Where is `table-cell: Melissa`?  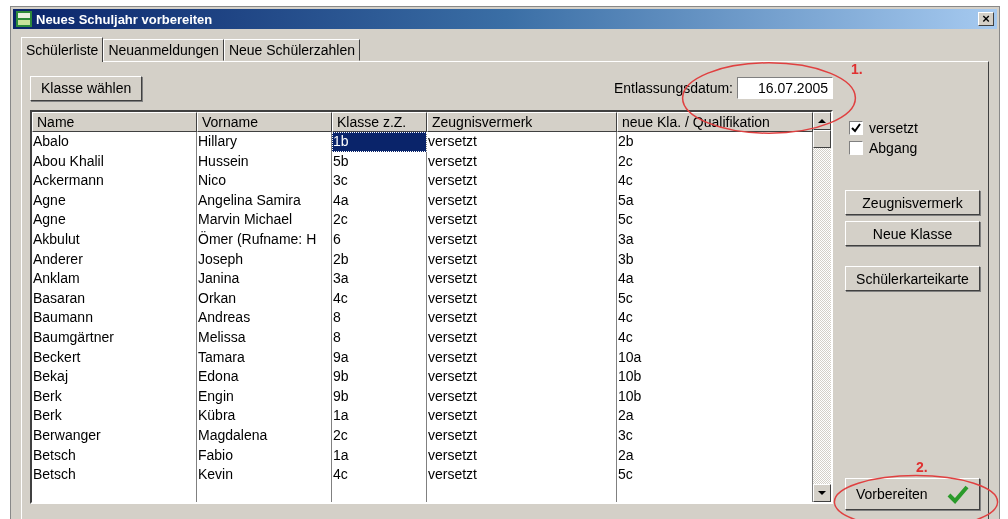 table-cell: Melissa is located at coordinates (264, 337).